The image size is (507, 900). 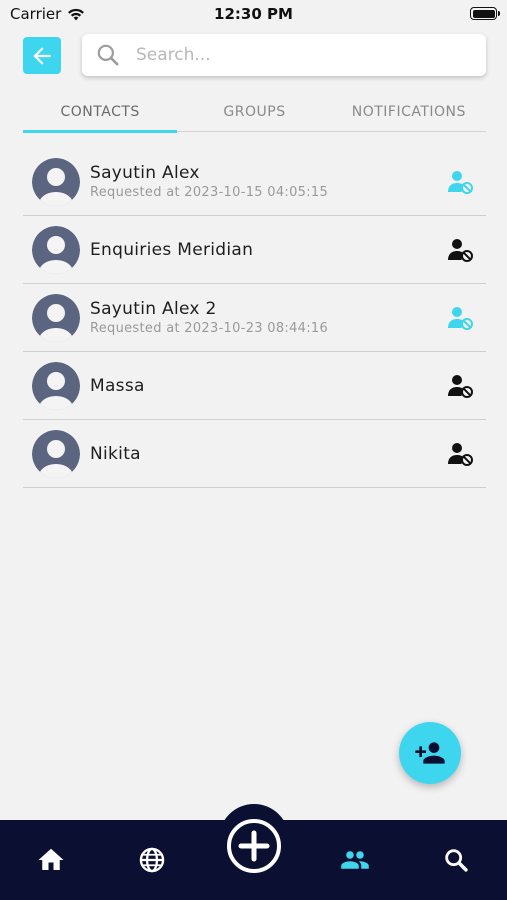 I want to click on contact-row: Enquiries Meridian, so click(x=254, y=250).